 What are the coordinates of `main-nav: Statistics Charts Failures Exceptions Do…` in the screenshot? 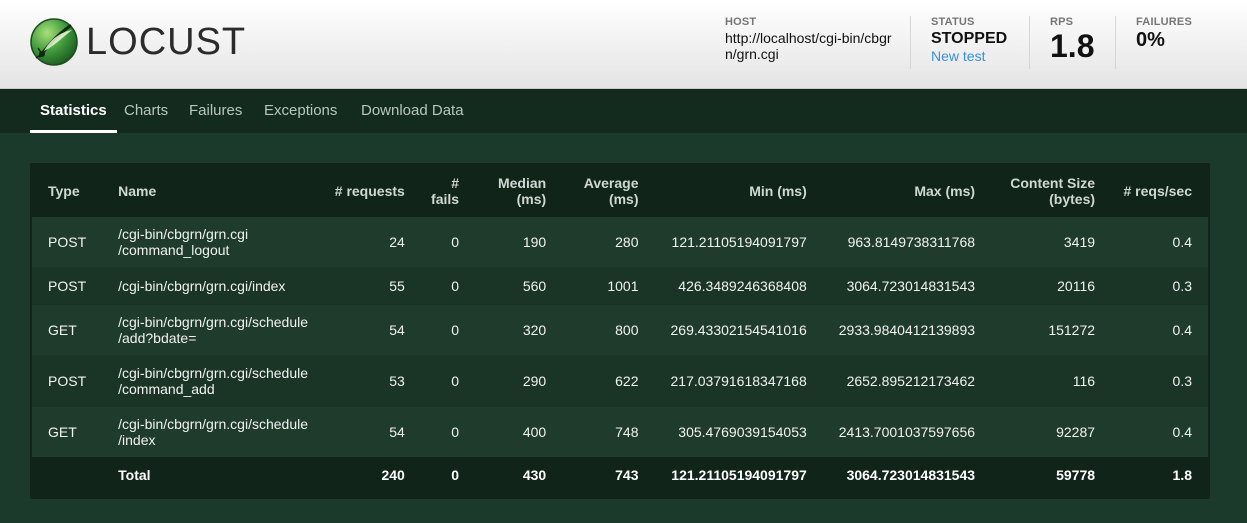 It's located at (623, 111).